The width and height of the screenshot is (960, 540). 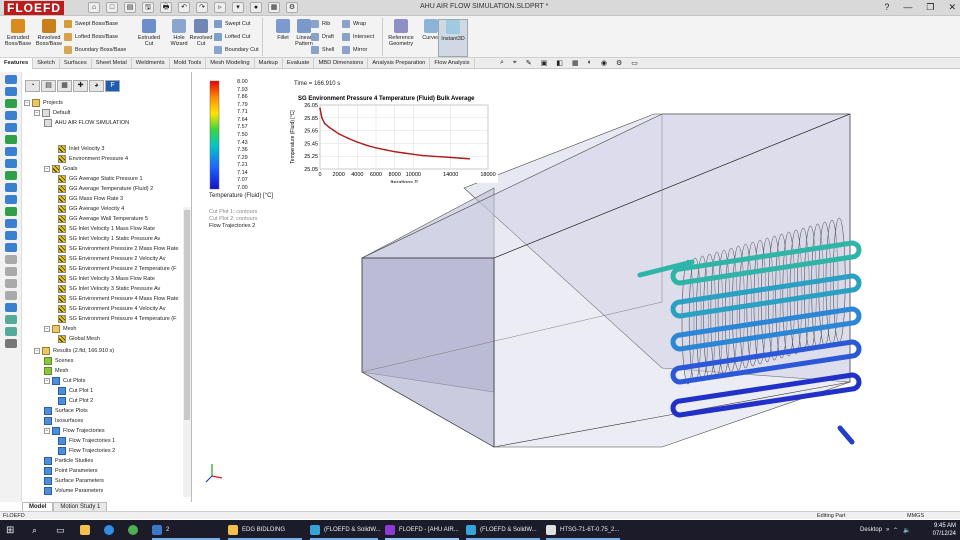 I want to click on tab-surfaces: Surfaces, so click(x=76, y=63).